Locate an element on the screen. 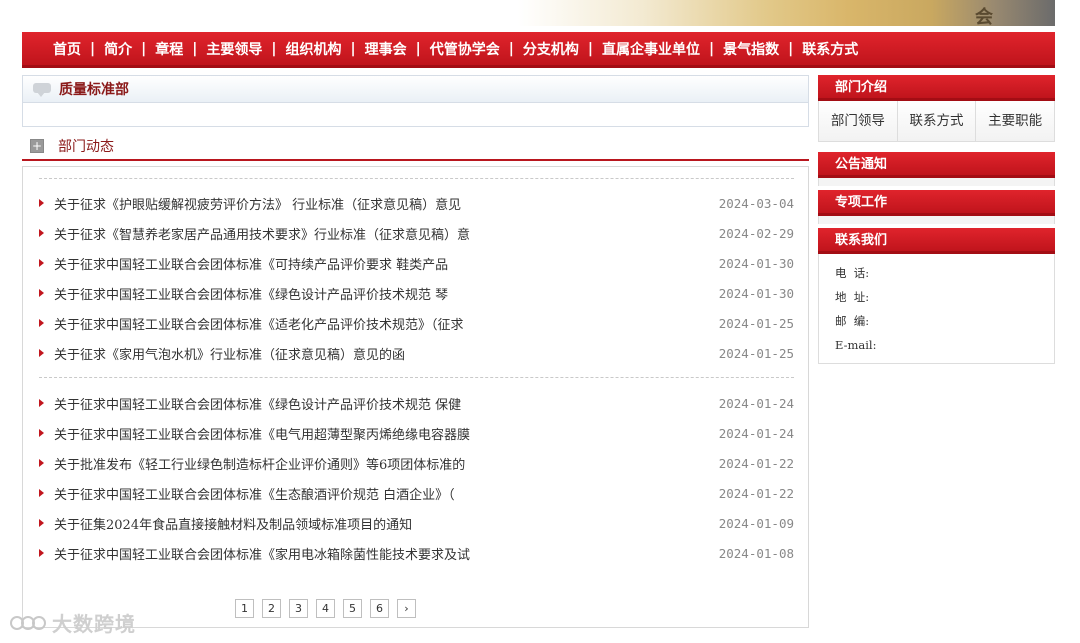 This screenshot has height=643, width=1080. news-item-title: 关于批准发布《轻工行业绿色制造标杆企业评价通则》等6项团体标准的 is located at coordinates (381, 463).